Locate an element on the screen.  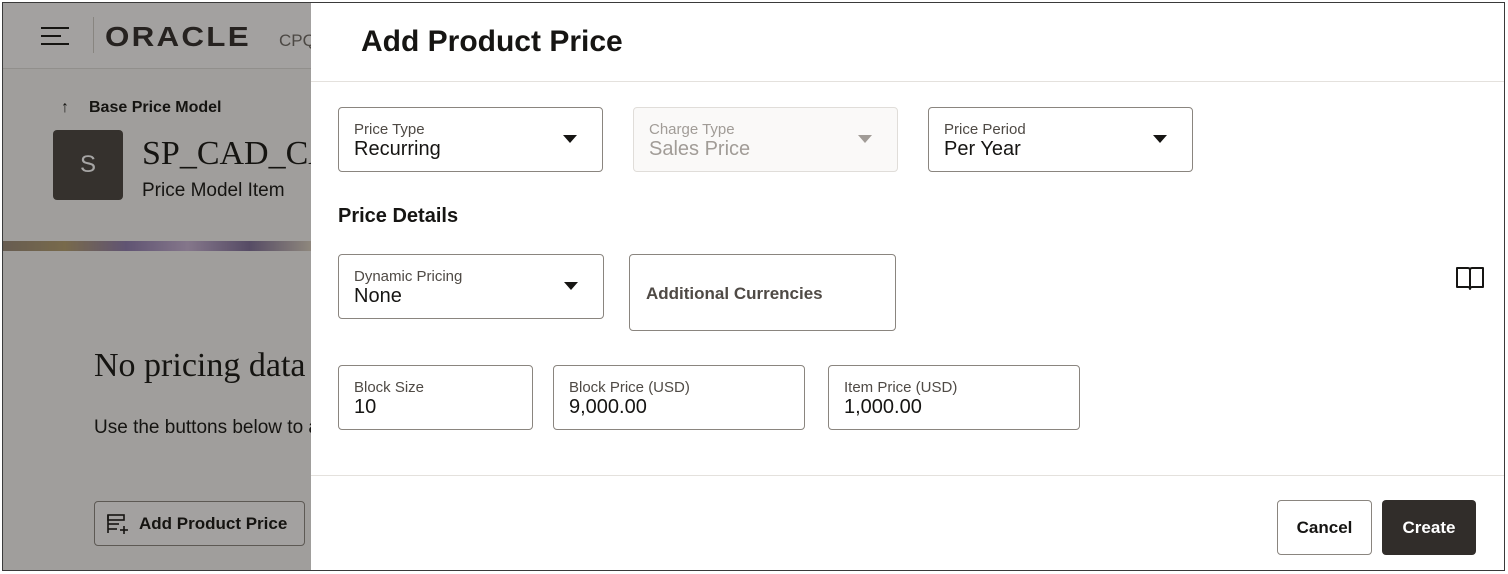
price-type-select: Price Type Recurring is located at coordinates (470, 139).